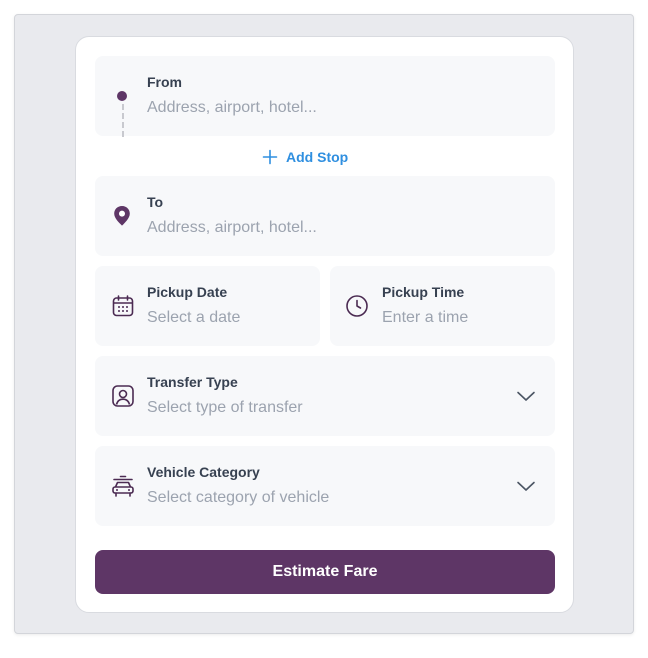 This screenshot has width=648, height=658. Describe the element at coordinates (270, 157) in the screenshot. I see `plus-icon` at that location.